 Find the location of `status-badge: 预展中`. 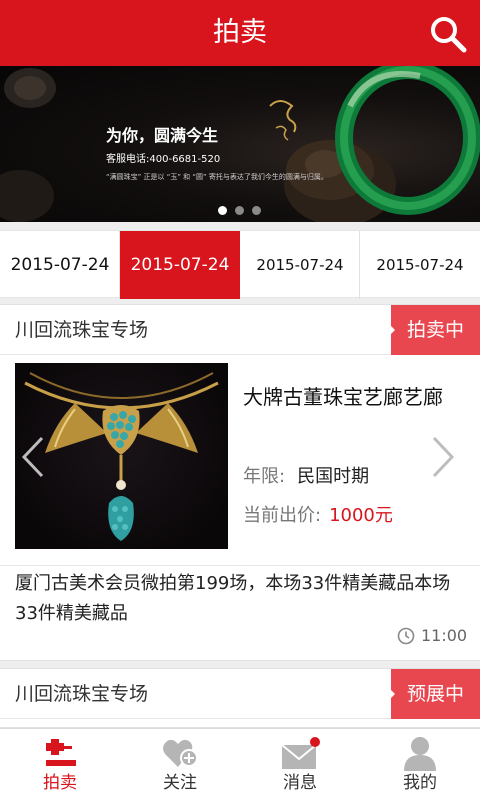

status-badge: 预展中 is located at coordinates (435, 694).